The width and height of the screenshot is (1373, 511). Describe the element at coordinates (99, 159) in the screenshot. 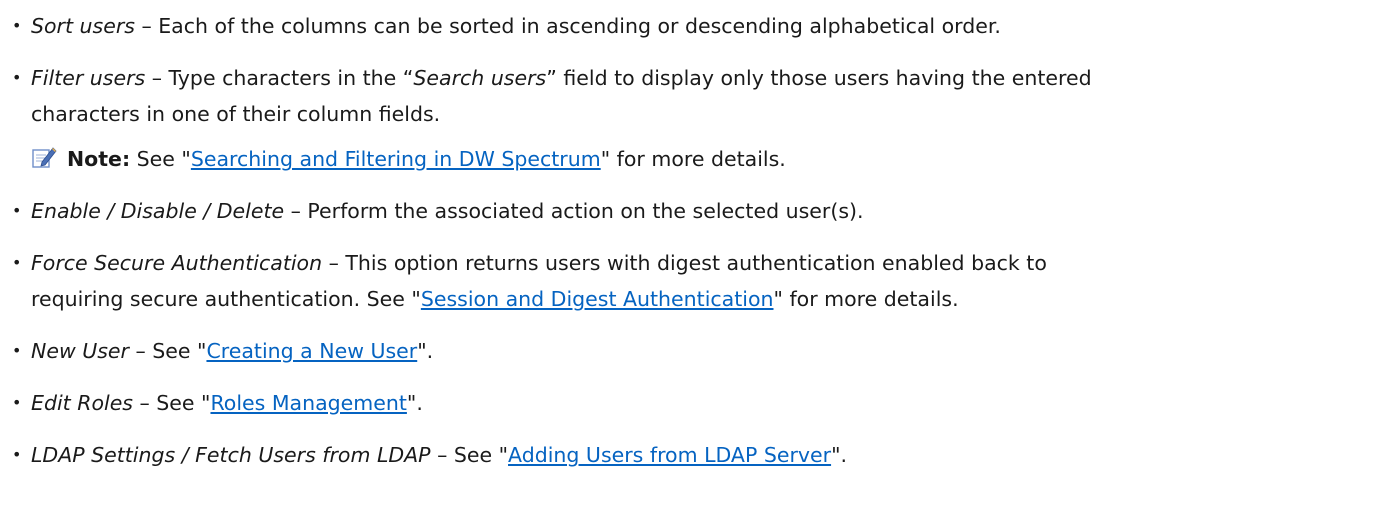

I see `note-label: Note:` at that location.